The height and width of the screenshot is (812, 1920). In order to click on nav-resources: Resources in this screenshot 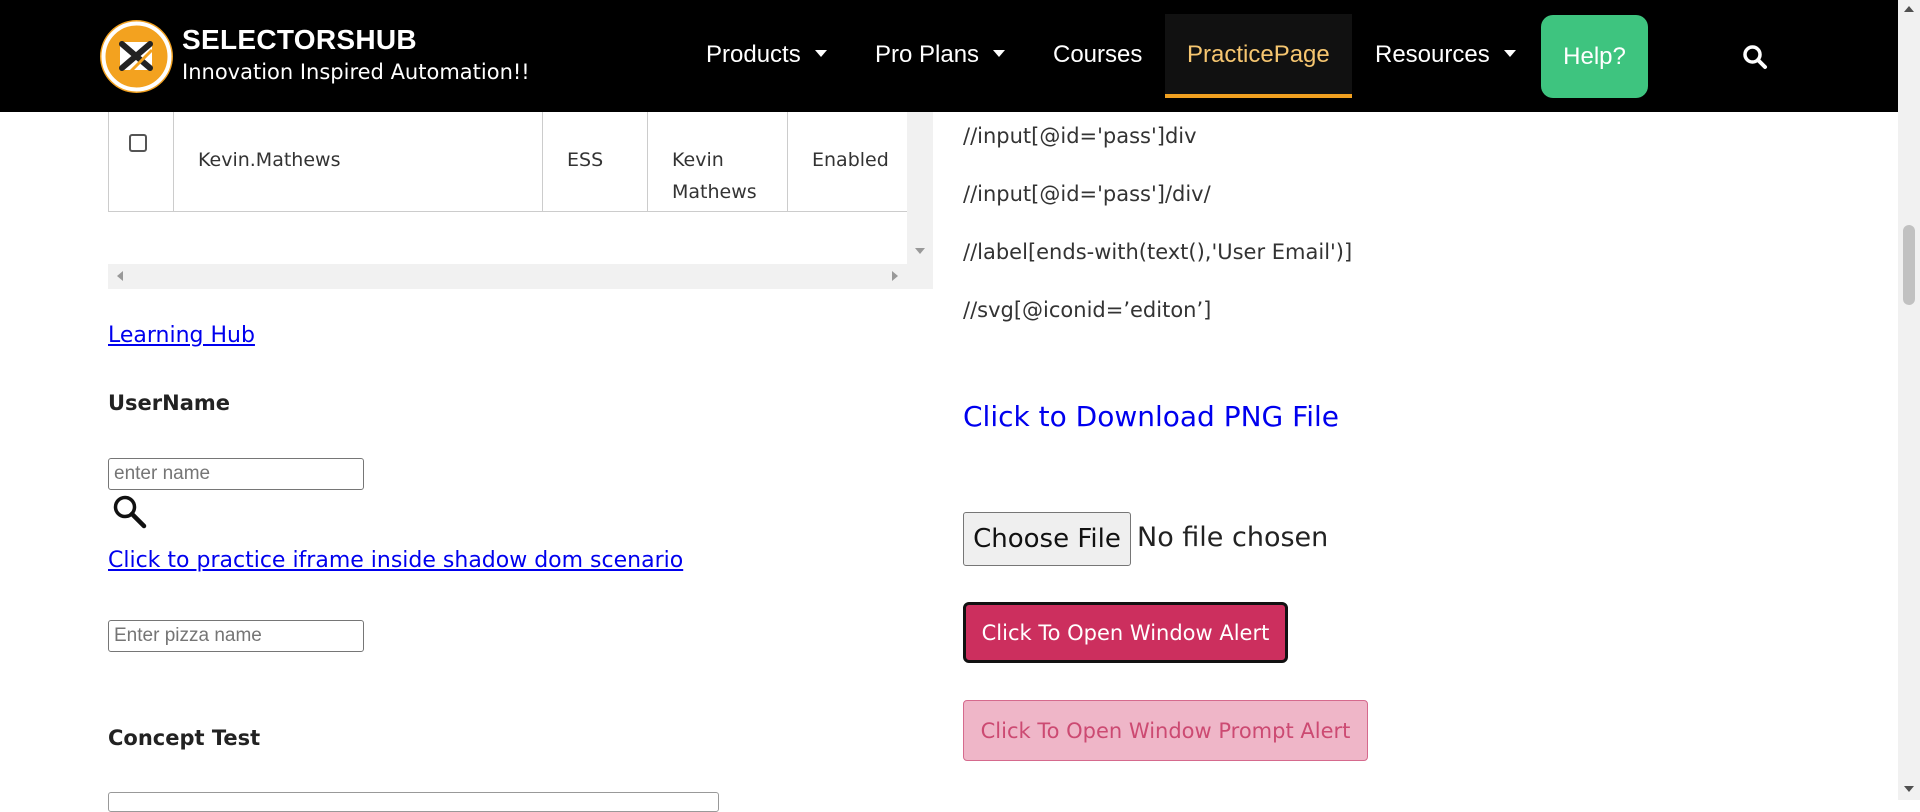, I will do `click(1445, 56)`.